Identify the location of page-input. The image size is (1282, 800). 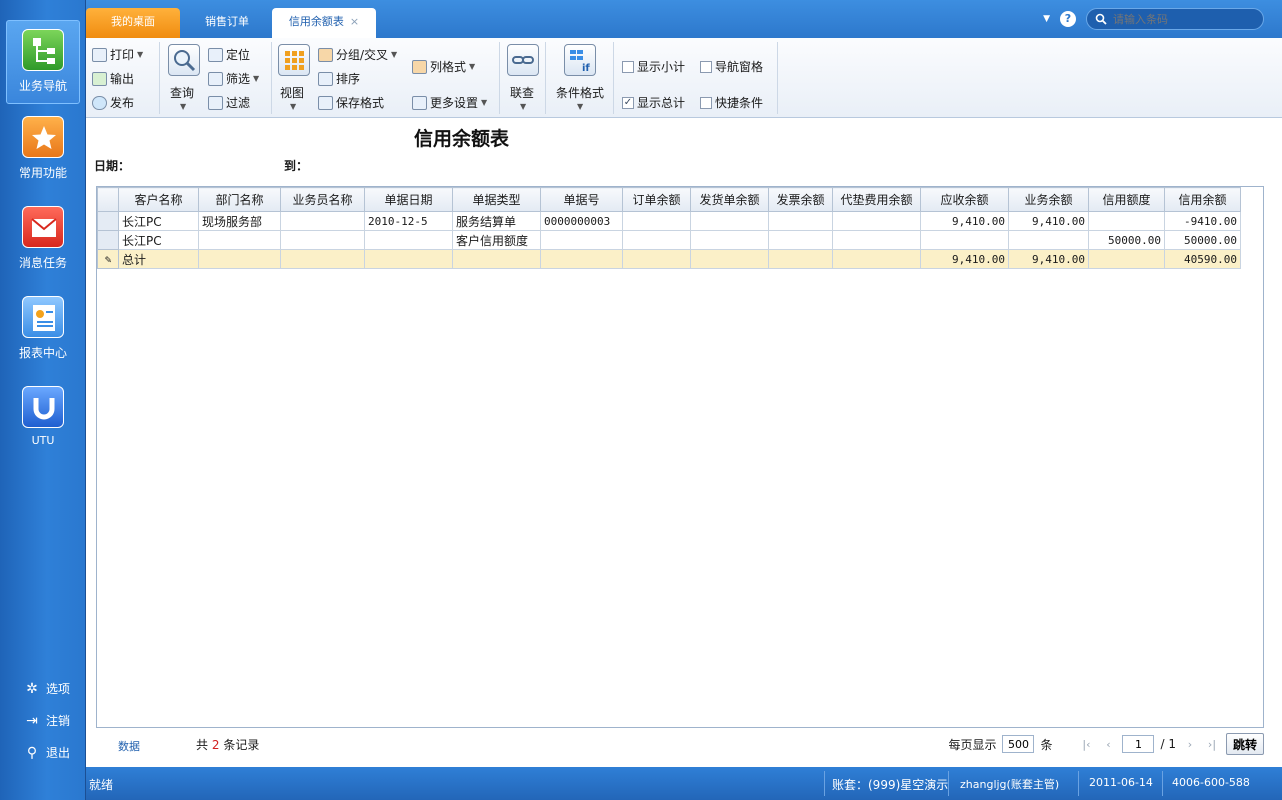
(1138, 744).